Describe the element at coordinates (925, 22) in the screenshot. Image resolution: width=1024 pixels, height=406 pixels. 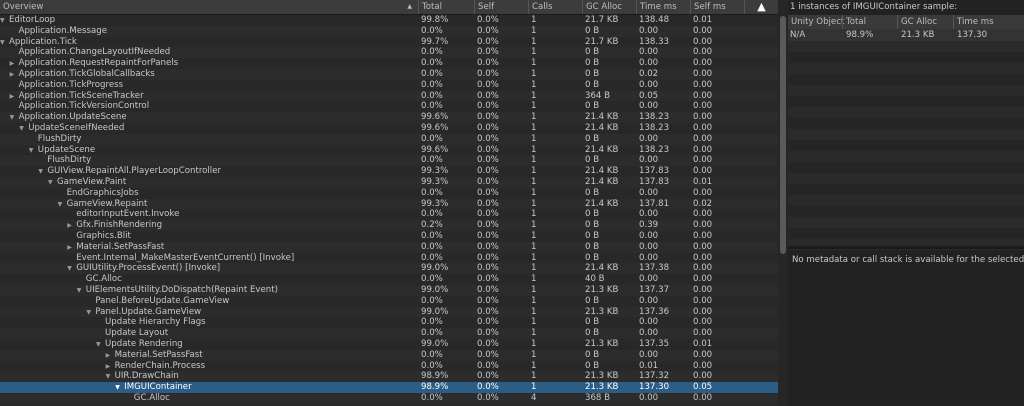
I see `column-detail-gc-alloc: GC Alloc` at that location.